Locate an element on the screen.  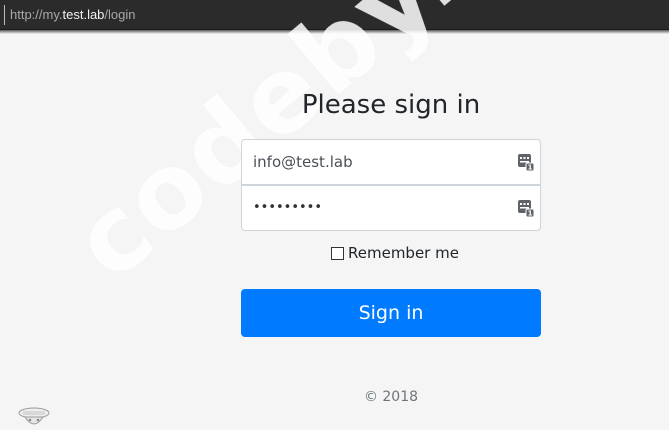
browser-address-bar: http://my.test.lab/login is located at coordinates (334, 15).